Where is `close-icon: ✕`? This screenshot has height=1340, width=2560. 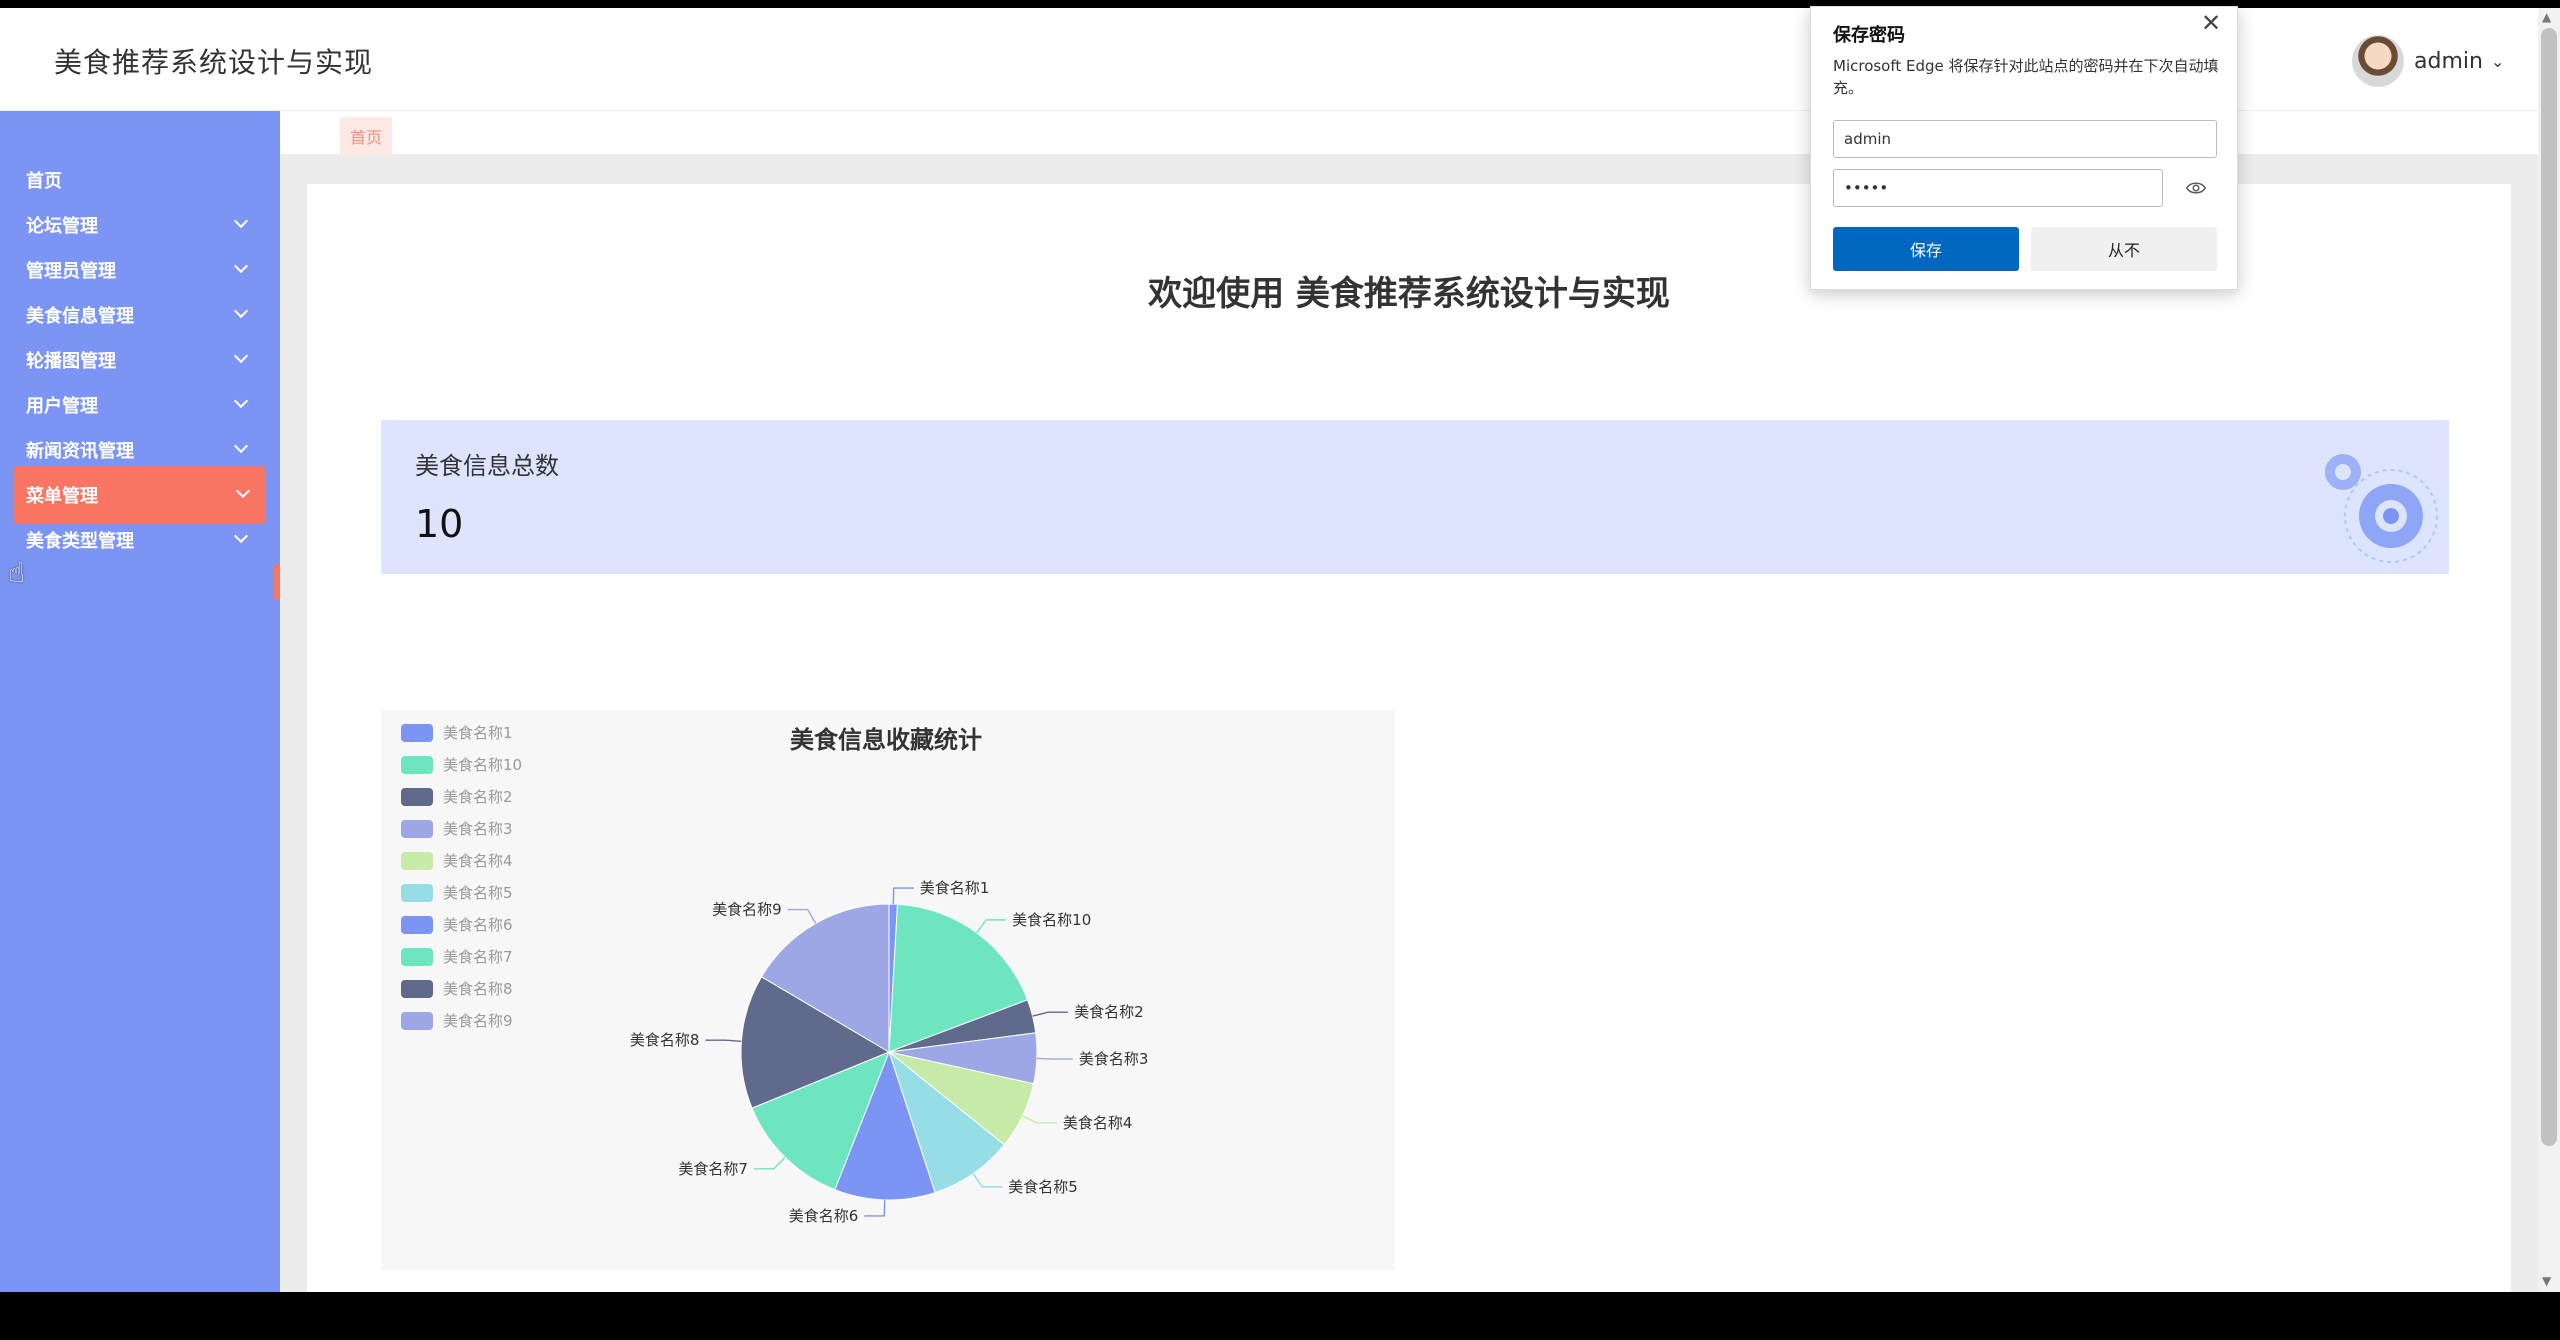 close-icon: ✕ is located at coordinates (2211, 23).